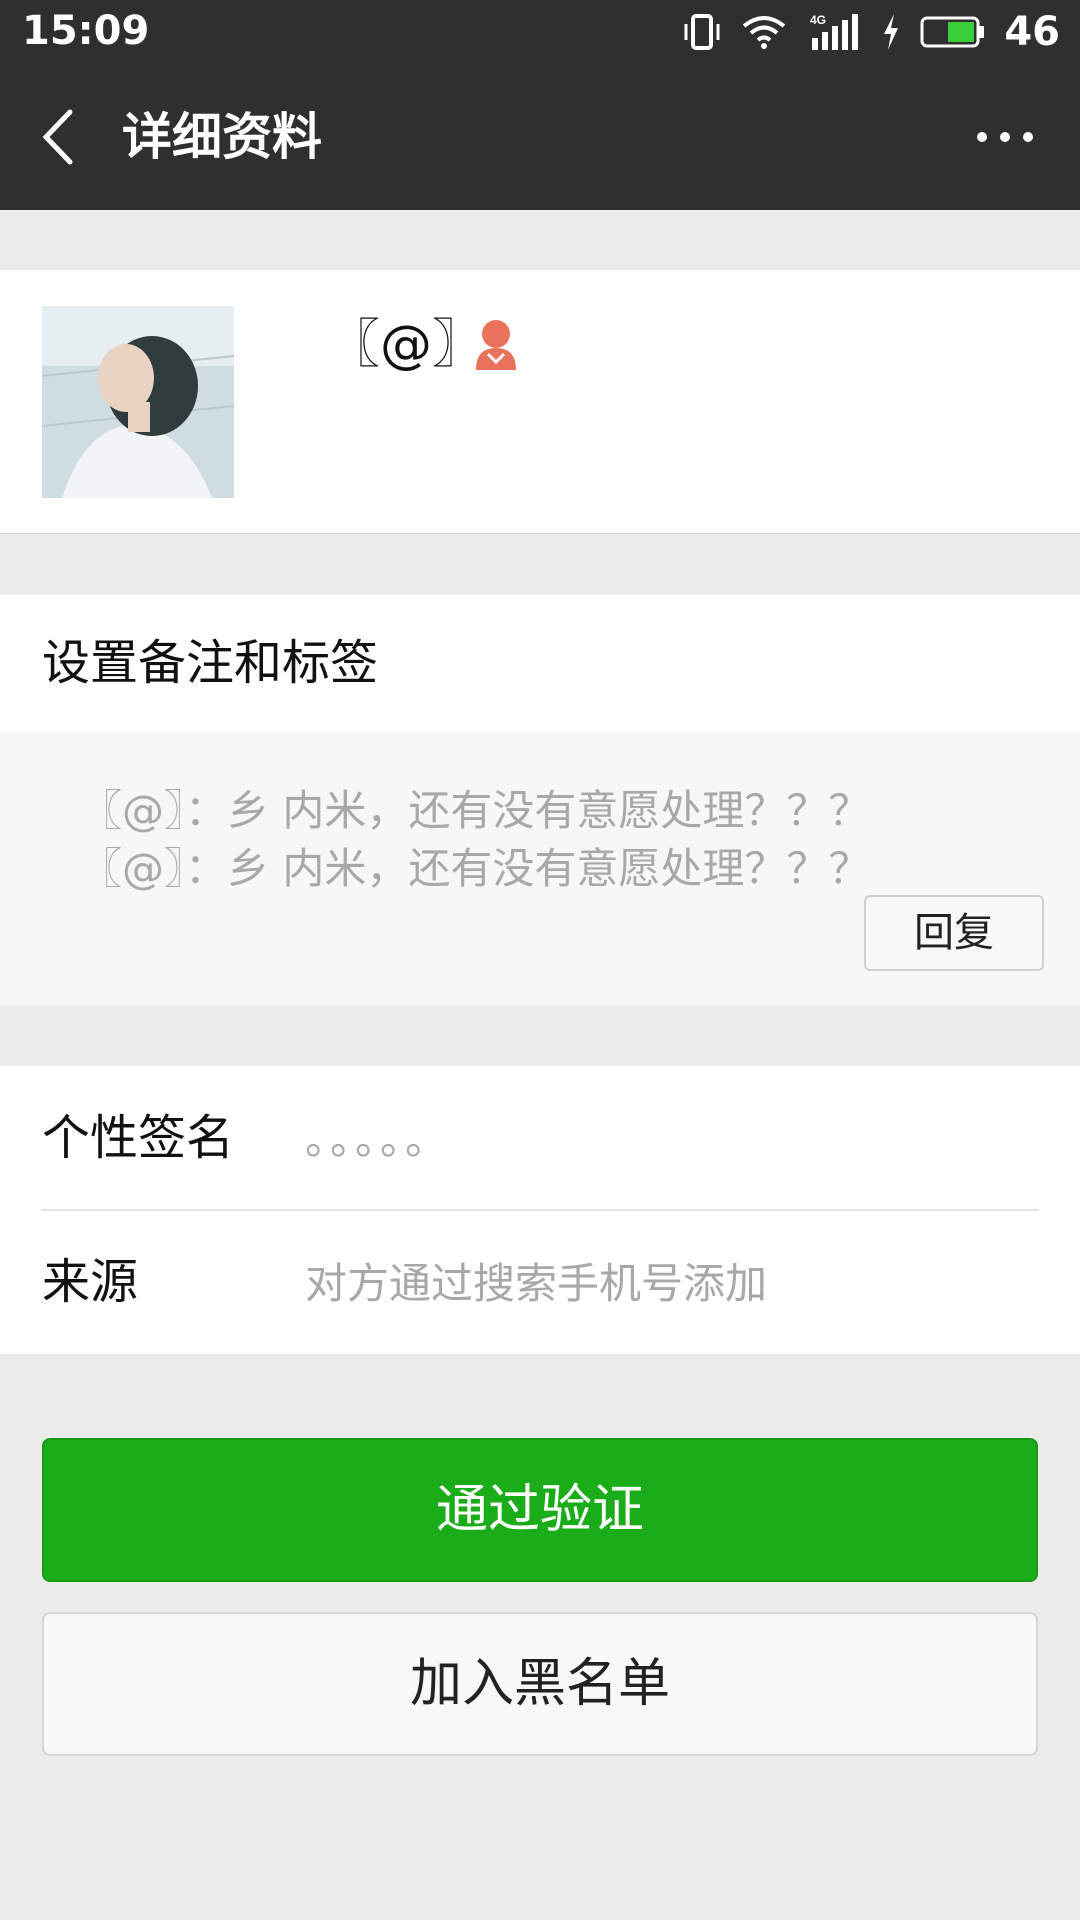 This screenshot has width=1080, height=1920. Describe the element at coordinates (540, 1138) in the screenshot. I see `signature-row: 个性签名 。。。。。` at that location.